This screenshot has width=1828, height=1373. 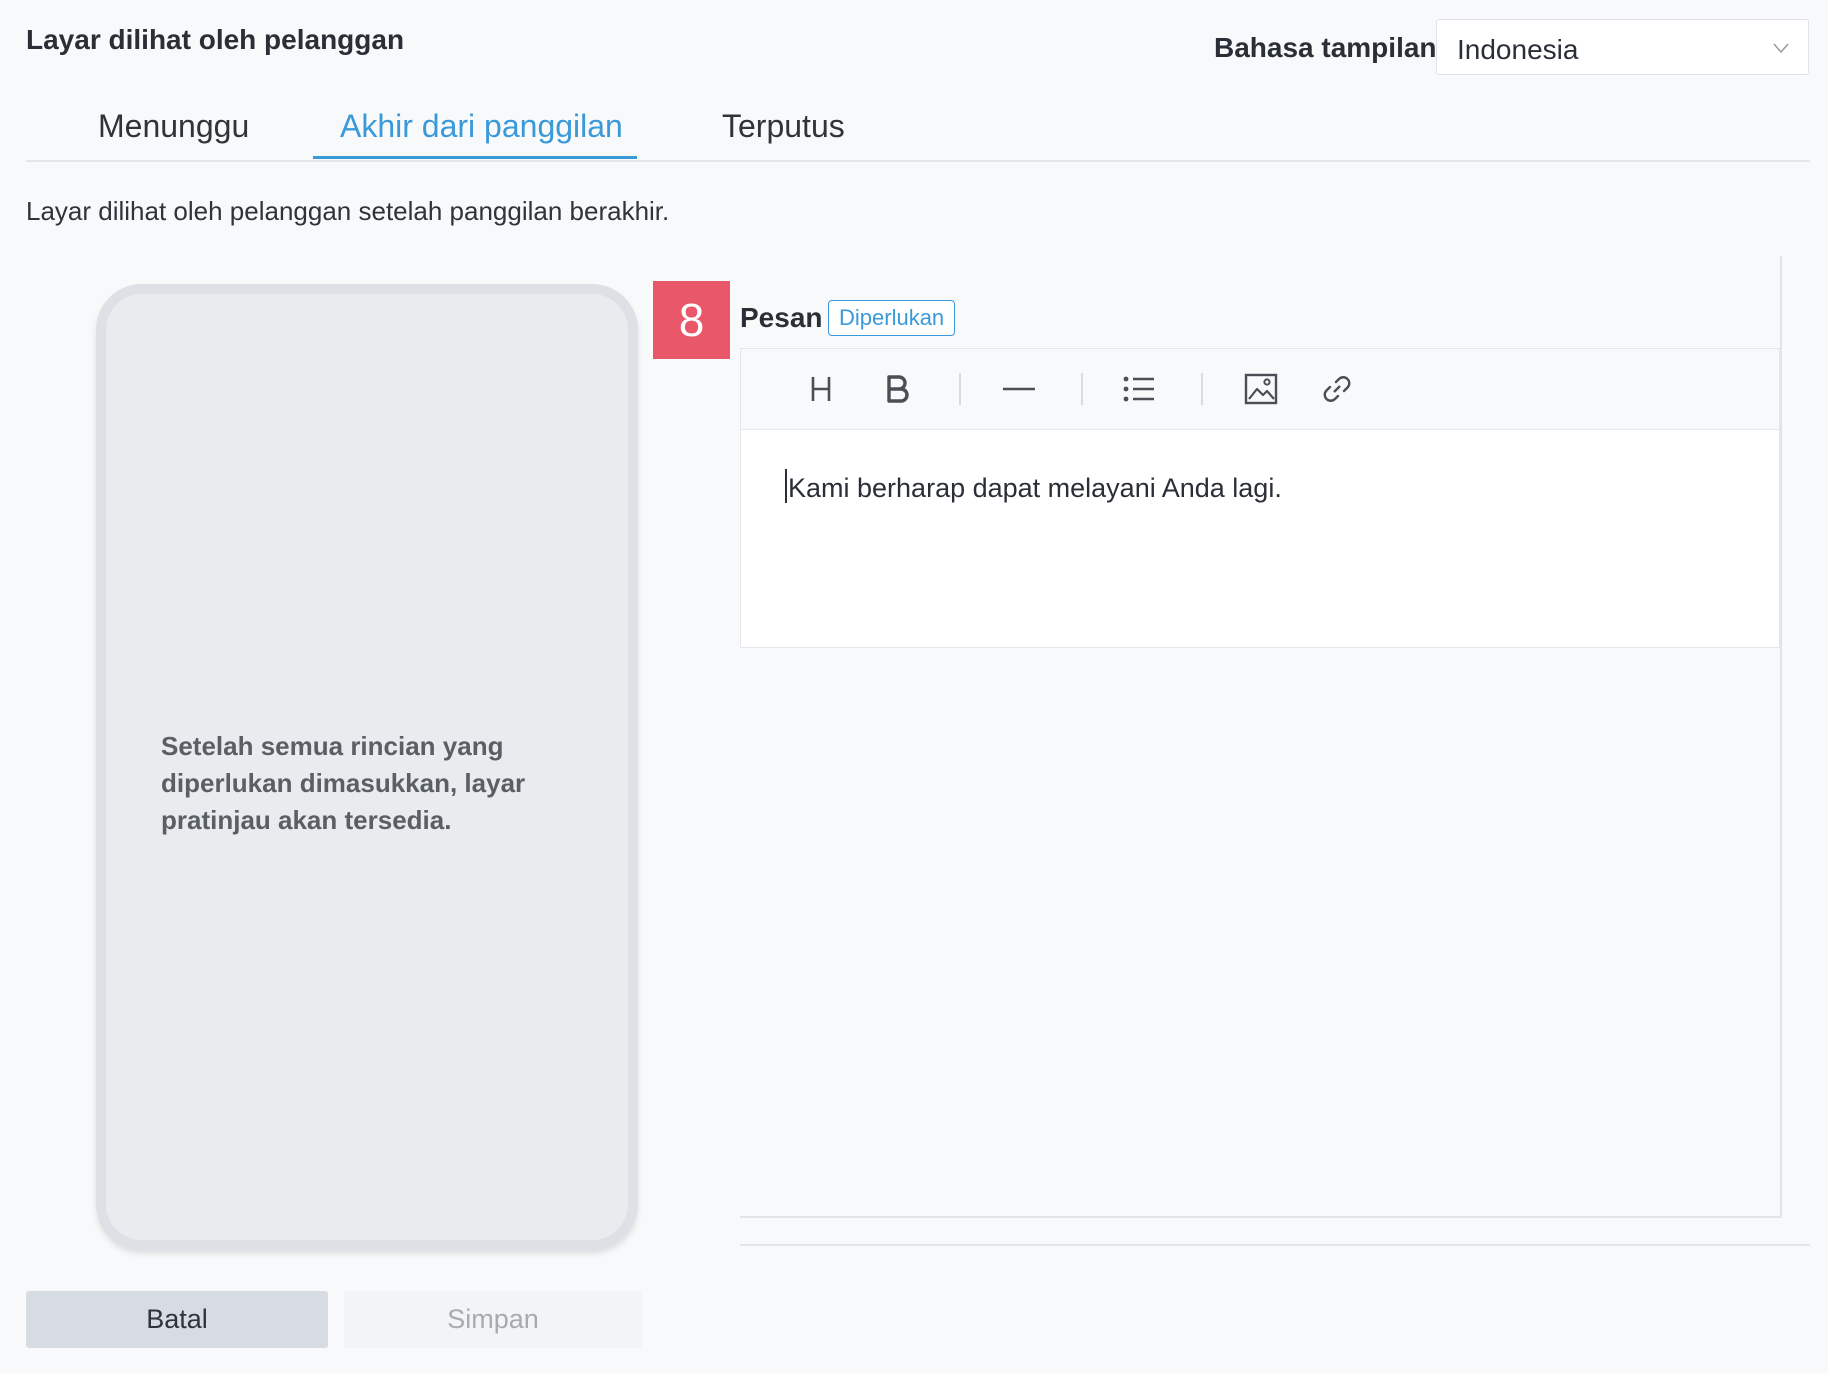 I want to click on image-icon, so click(x=1261, y=389).